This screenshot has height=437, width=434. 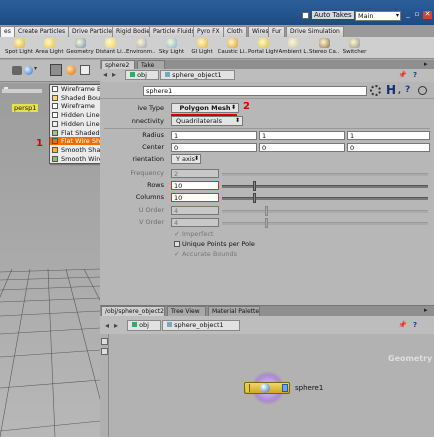 What do you see at coordinates (234, 311) in the screenshot?
I see `network-tab: Material Palette` at bounding box center [234, 311].